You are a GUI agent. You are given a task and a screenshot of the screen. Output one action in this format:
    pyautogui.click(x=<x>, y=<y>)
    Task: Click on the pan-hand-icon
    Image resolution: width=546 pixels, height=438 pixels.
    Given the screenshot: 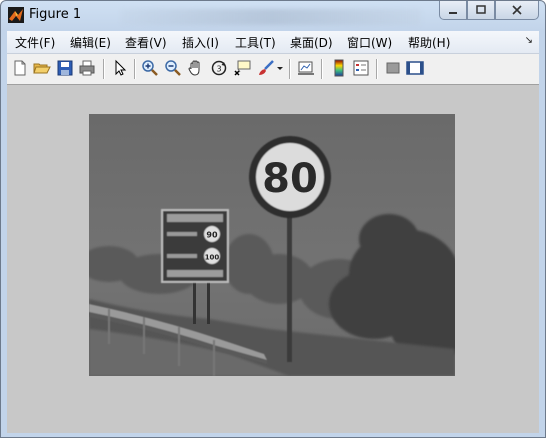 What is the action you would take?
    pyautogui.click(x=196, y=68)
    